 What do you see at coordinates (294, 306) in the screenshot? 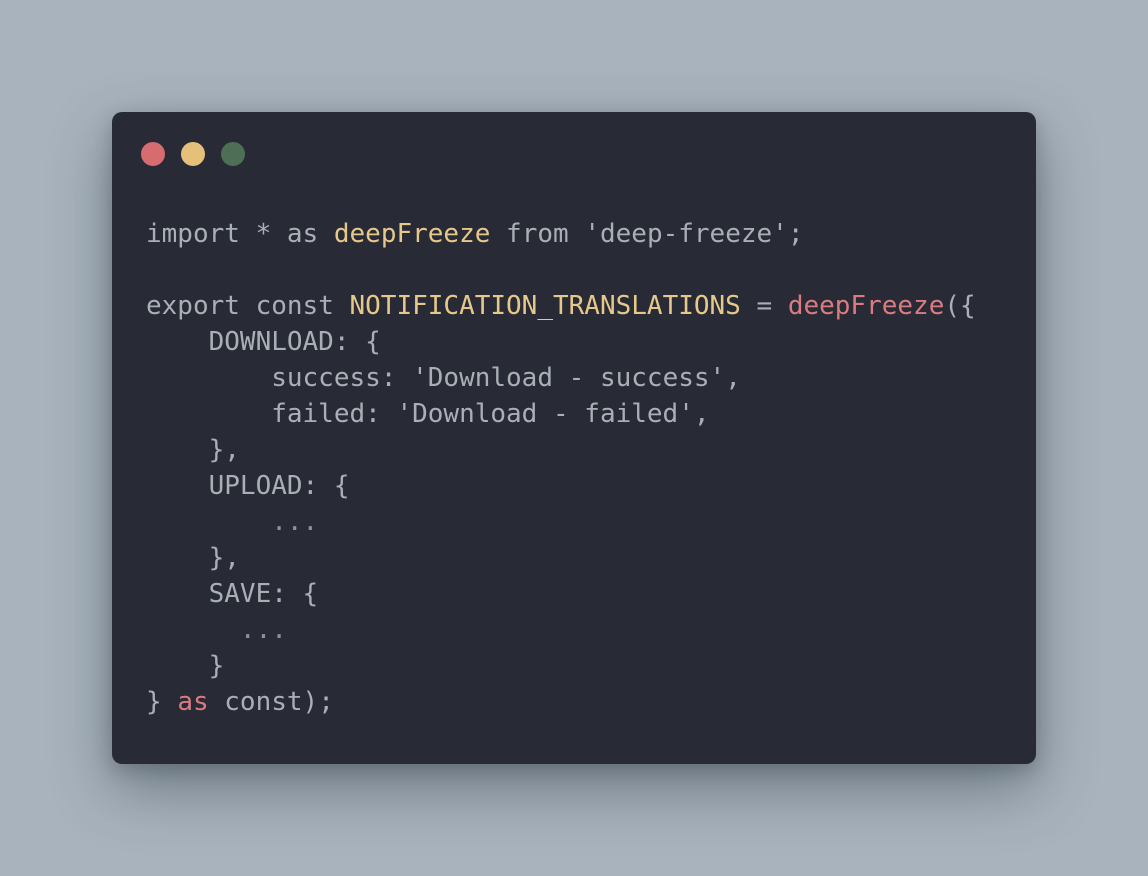
I see `keyword-const: const` at bounding box center [294, 306].